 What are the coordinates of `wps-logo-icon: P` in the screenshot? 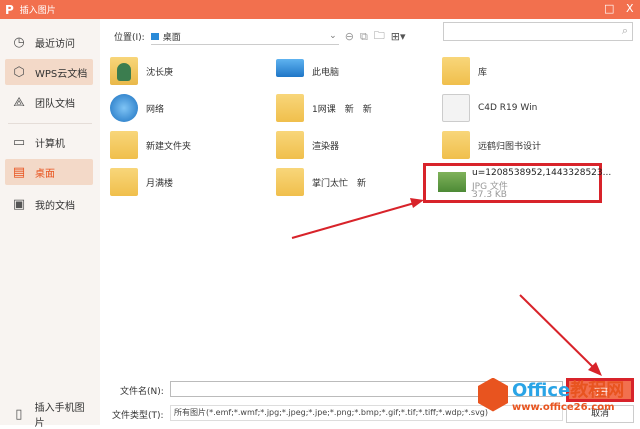 It's located at (9, 9).